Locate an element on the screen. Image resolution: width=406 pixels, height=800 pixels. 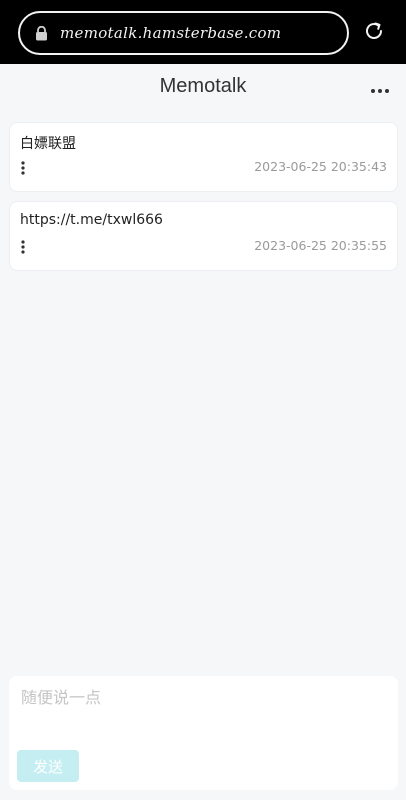
memo-text: https://t.me/txwl666 is located at coordinates (91, 220).